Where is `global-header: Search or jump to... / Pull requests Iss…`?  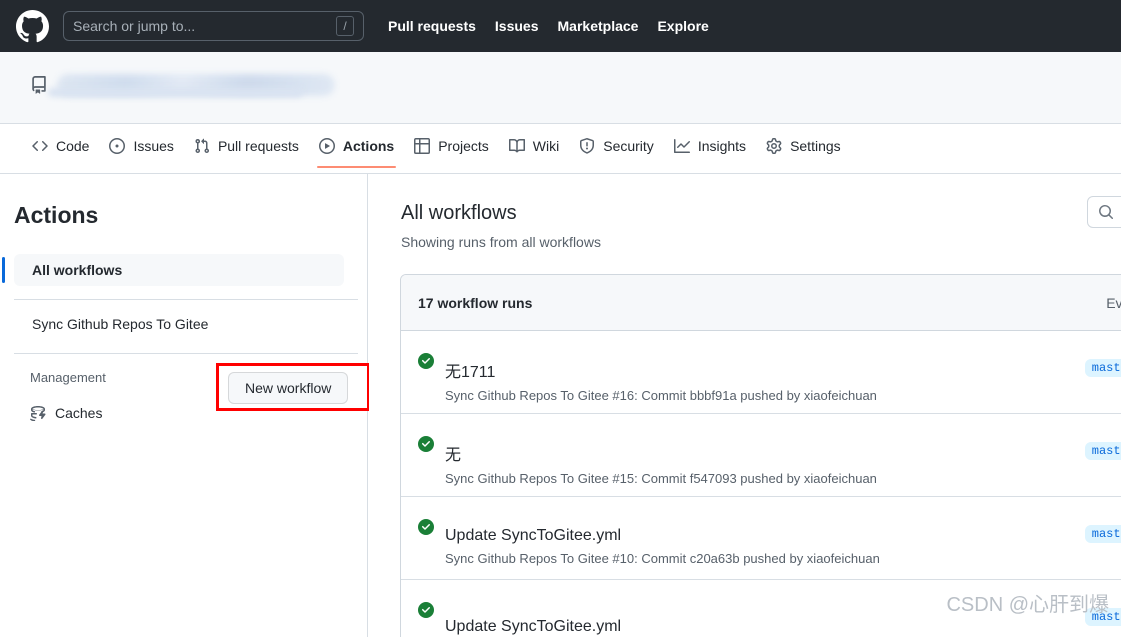 global-header: Search or jump to... / Pull requests Iss… is located at coordinates (560, 26).